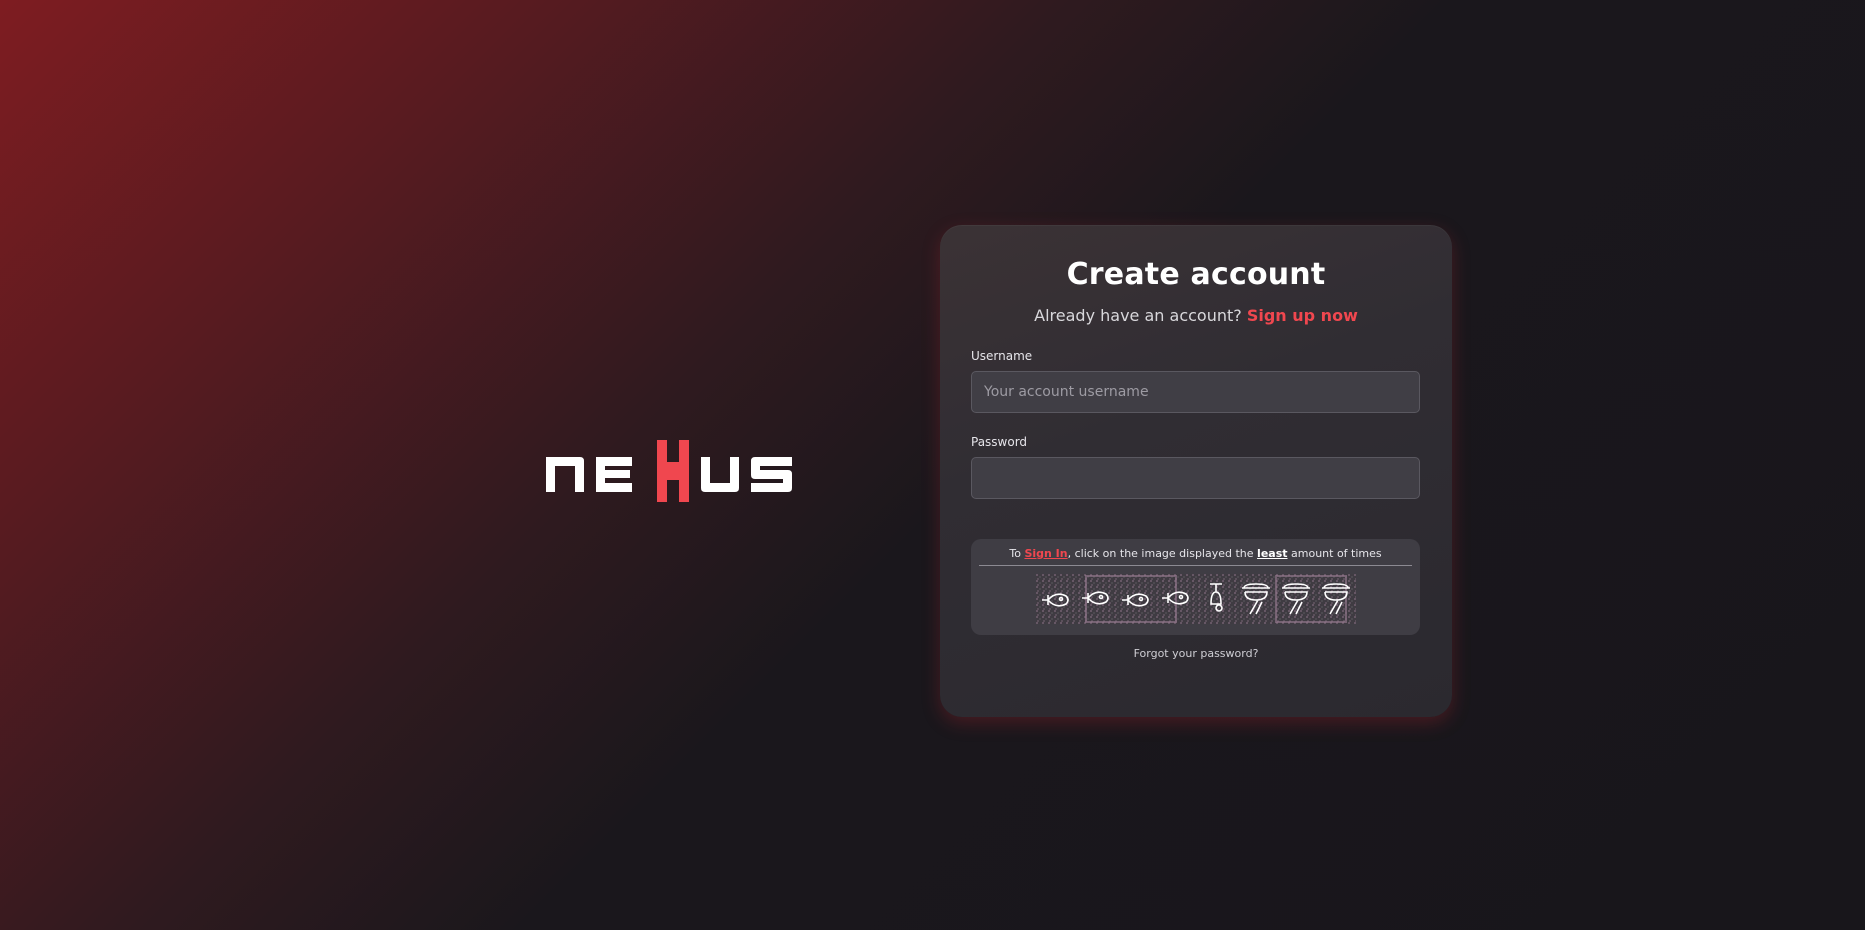 The width and height of the screenshot is (1865, 930). I want to click on username-label: Username, so click(1002, 356).